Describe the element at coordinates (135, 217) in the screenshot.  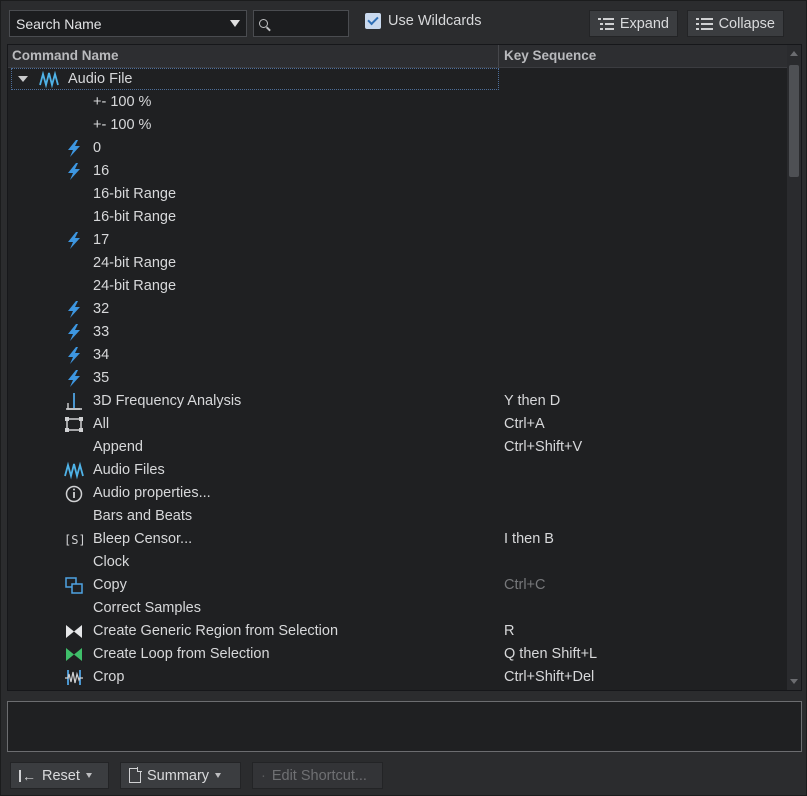
I see `command-name: 16-bit Range` at that location.